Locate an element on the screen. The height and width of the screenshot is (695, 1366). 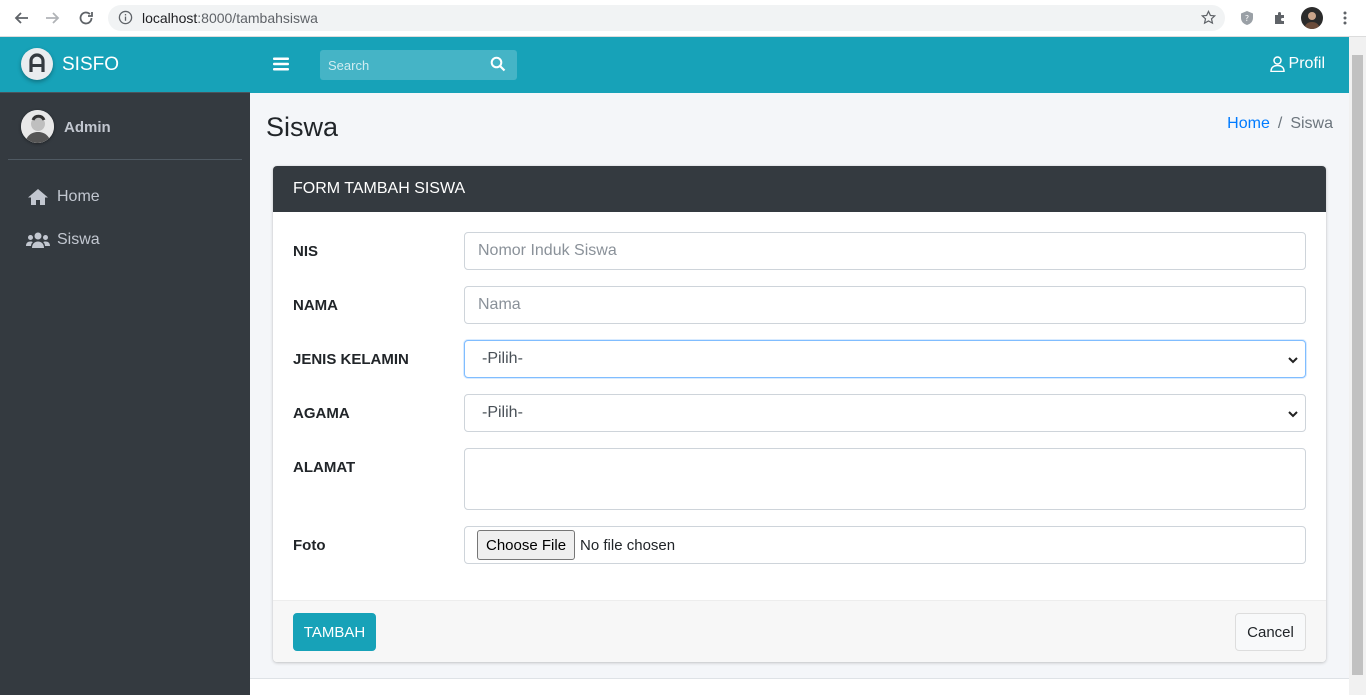
page-scrollbar is located at coordinates (1357, 366).